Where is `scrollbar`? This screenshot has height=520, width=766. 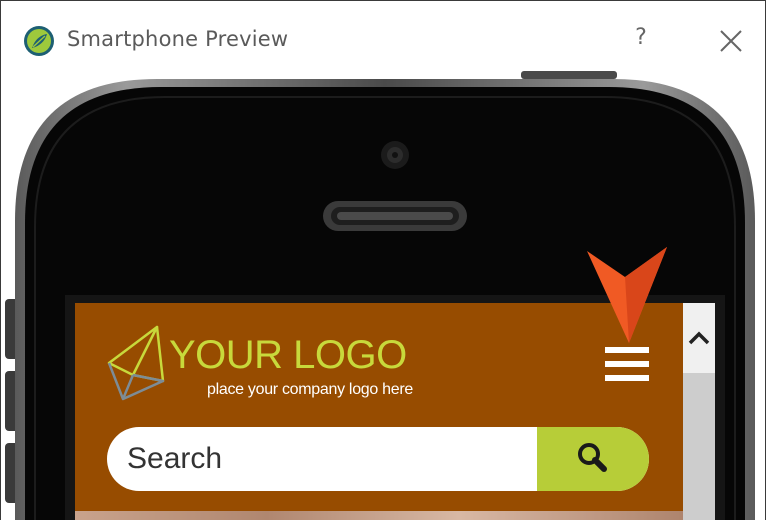
scrollbar is located at coordinates (699, 411).